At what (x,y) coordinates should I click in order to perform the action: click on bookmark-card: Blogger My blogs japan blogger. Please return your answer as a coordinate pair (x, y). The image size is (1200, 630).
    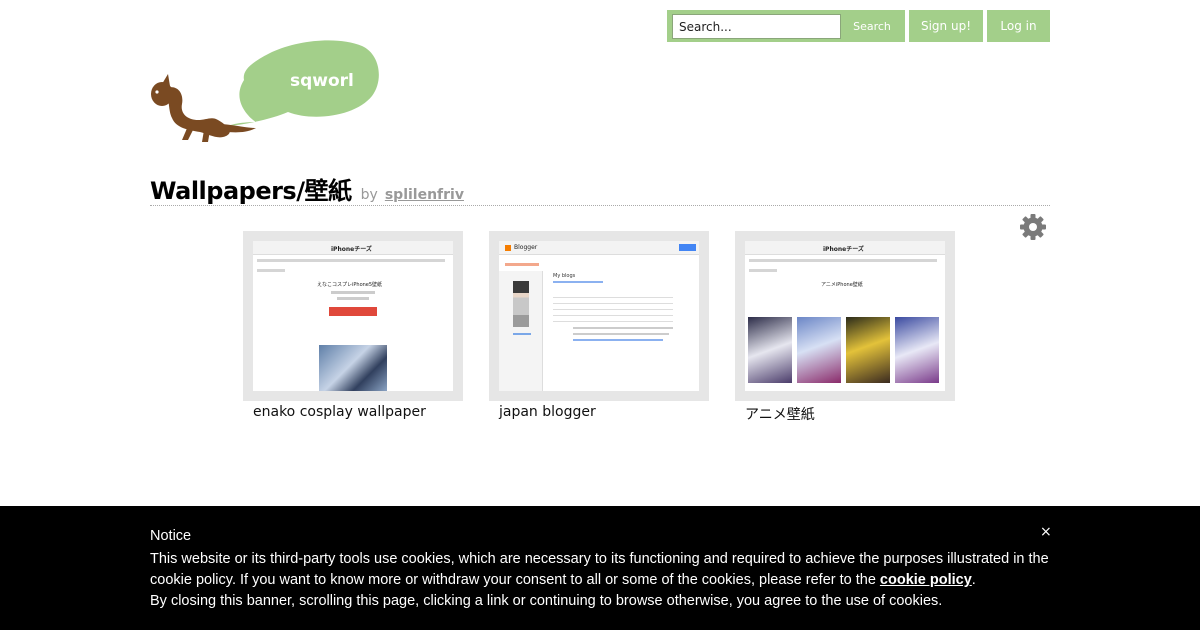
    Looking at the image, I should click on (599, 325).